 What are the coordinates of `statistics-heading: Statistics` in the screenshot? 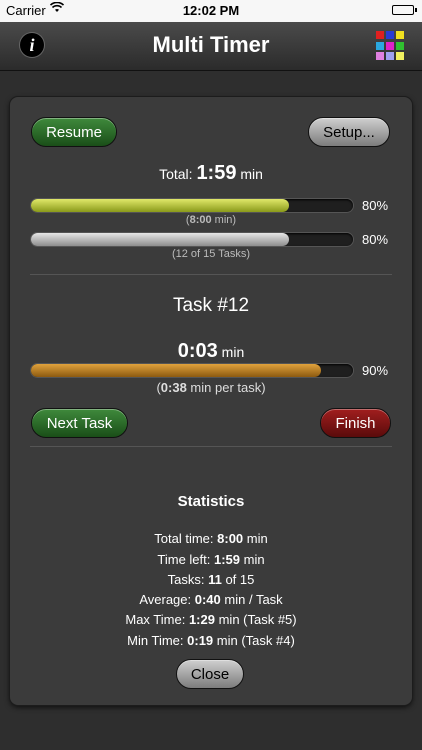 It's located at (211, 501).